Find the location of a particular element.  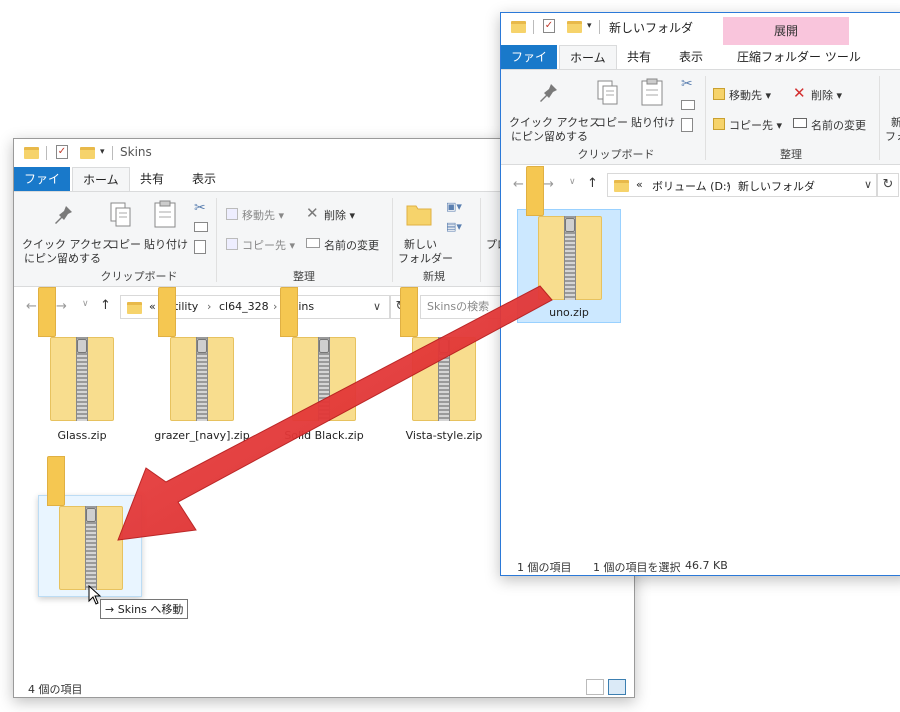

group-organize-label: 整理 is located at coordinates (304, 276).